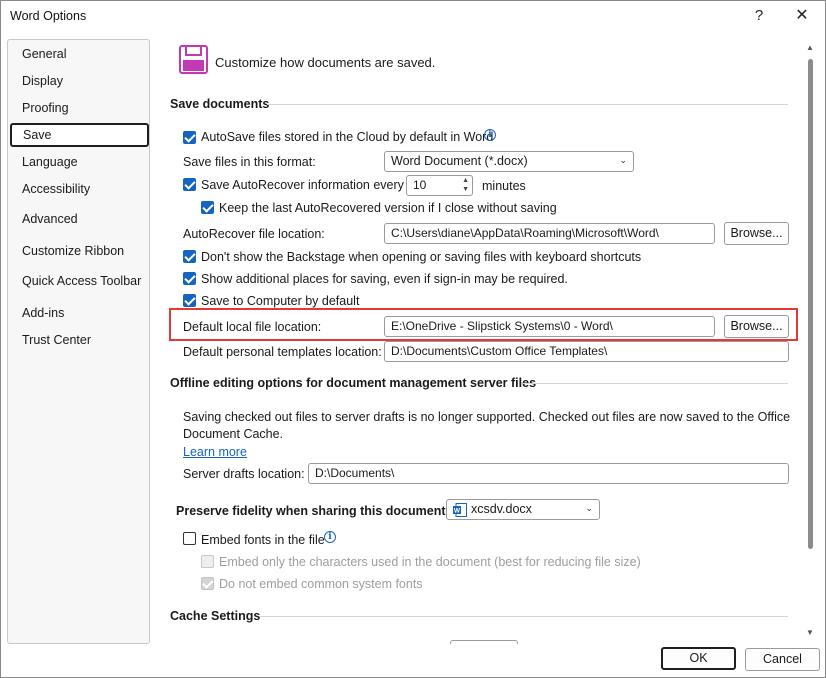 This screenshot has height=678, width=826. What do you see at coordinates (45, 108) in the screenshot?
I see `sidebar-item-proofing: Proofing` at bounding box center [45, 108].